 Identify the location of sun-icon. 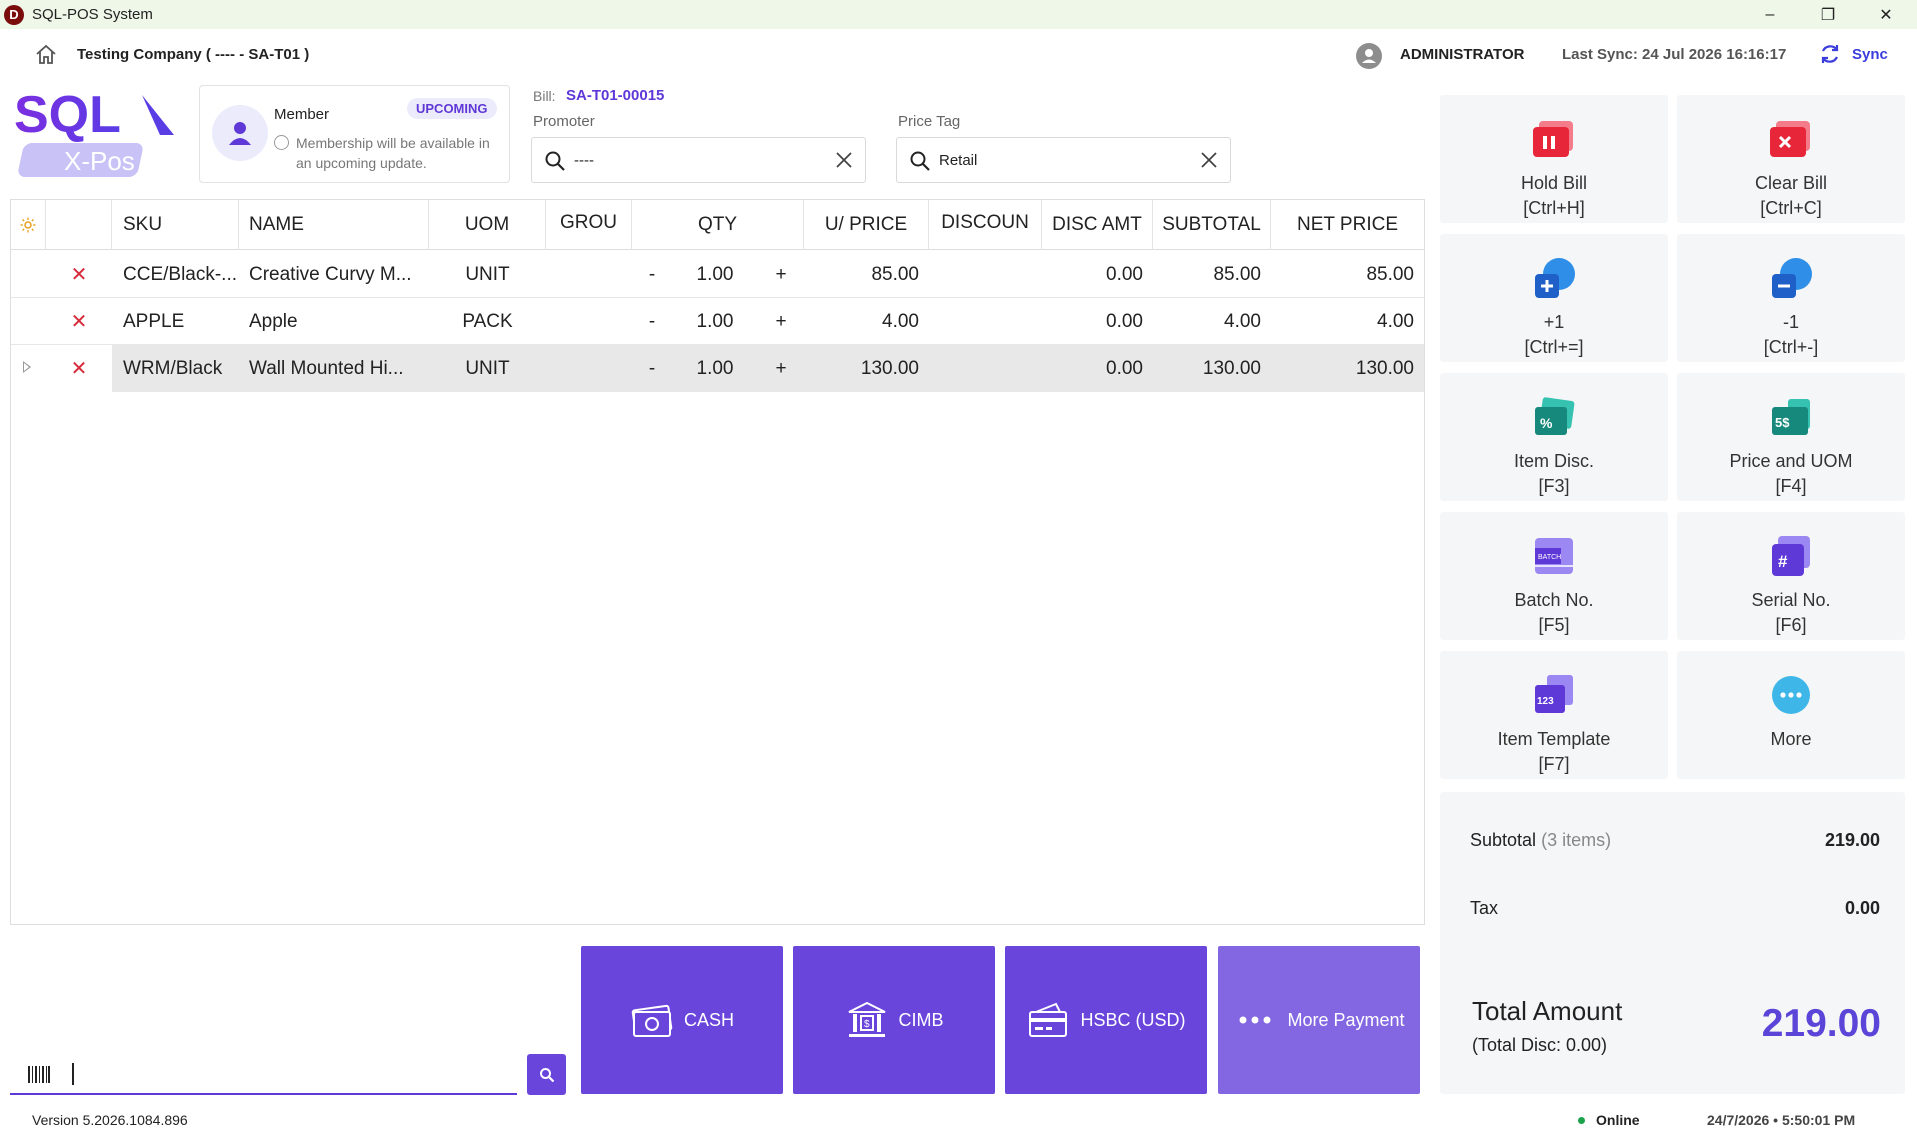
(28, 225).